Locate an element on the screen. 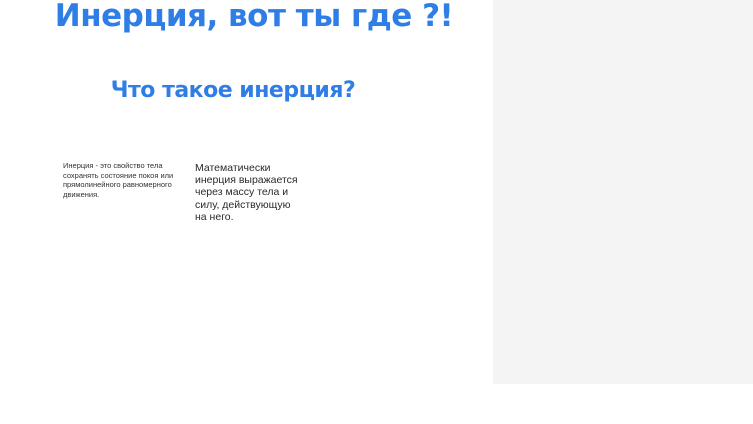  slide-title: Инерция, вот ты где ?! is located at coordinates (254, 17).